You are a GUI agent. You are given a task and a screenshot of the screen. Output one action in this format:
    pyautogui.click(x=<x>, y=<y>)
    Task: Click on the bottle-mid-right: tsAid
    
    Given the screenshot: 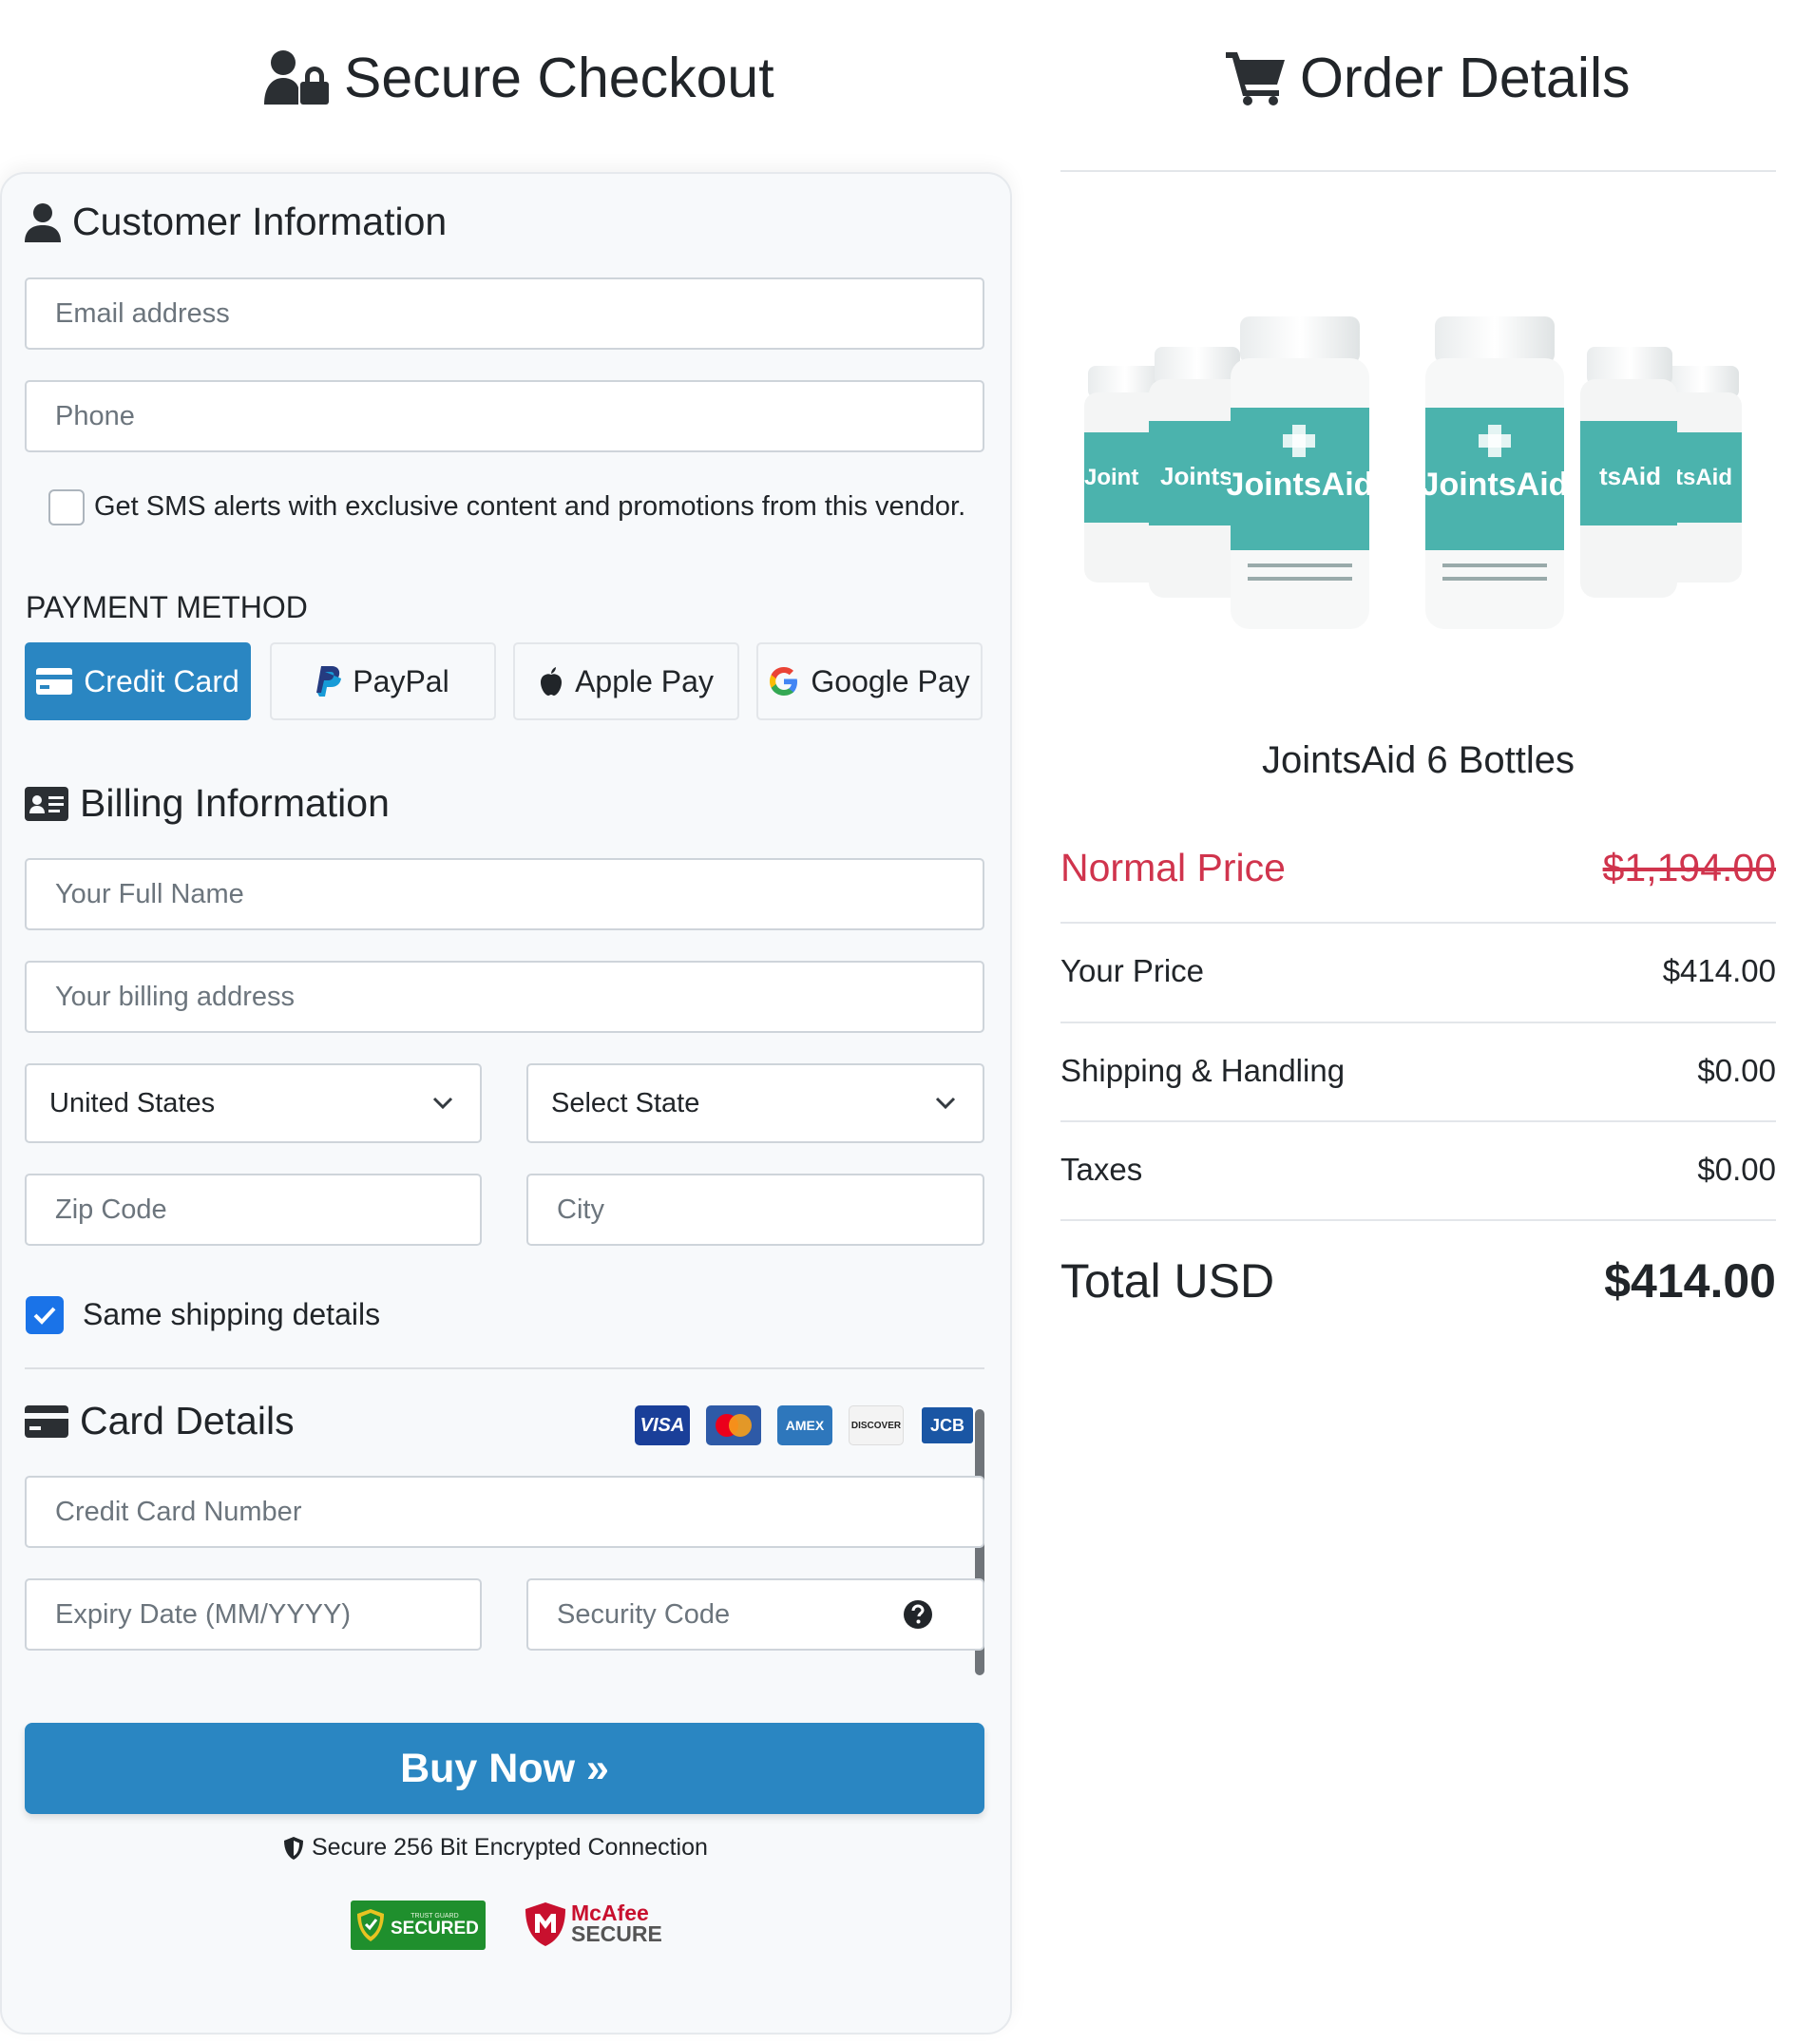 What is the action you would take?
    pyautogui.click(x=1629, y=473)
    